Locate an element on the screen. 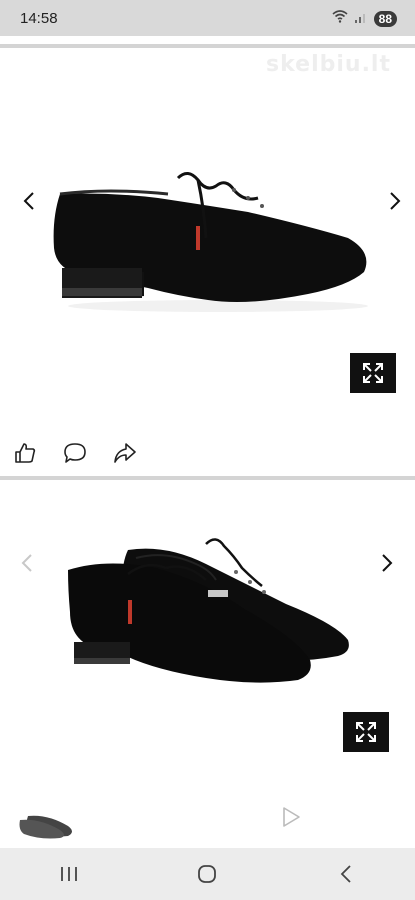 The height and width of the screenshot is (900, 415). status-bar: 14:58 88 is located at coordinates (207, 18).